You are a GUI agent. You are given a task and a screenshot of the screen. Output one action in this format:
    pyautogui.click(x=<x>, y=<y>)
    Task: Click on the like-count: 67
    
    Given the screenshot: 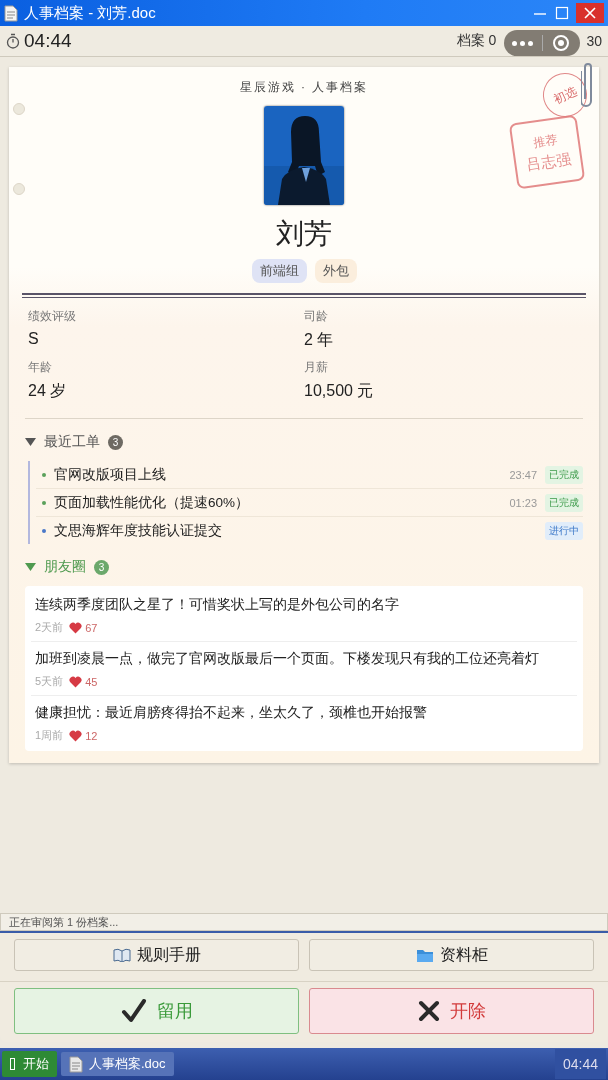 What is the action you would take?
    pyautogui.click(x=91, y=627)
    